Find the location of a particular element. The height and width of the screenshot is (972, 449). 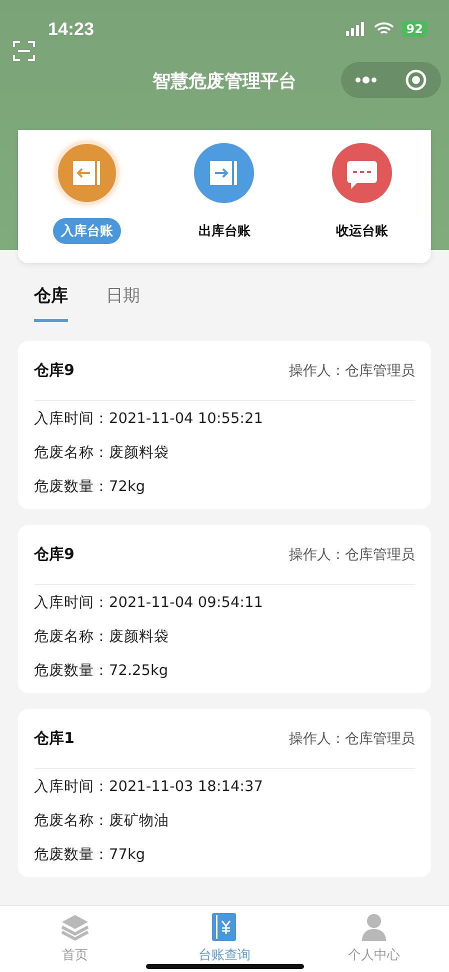

arrow-out-icon is located at coordinates (224, 173).